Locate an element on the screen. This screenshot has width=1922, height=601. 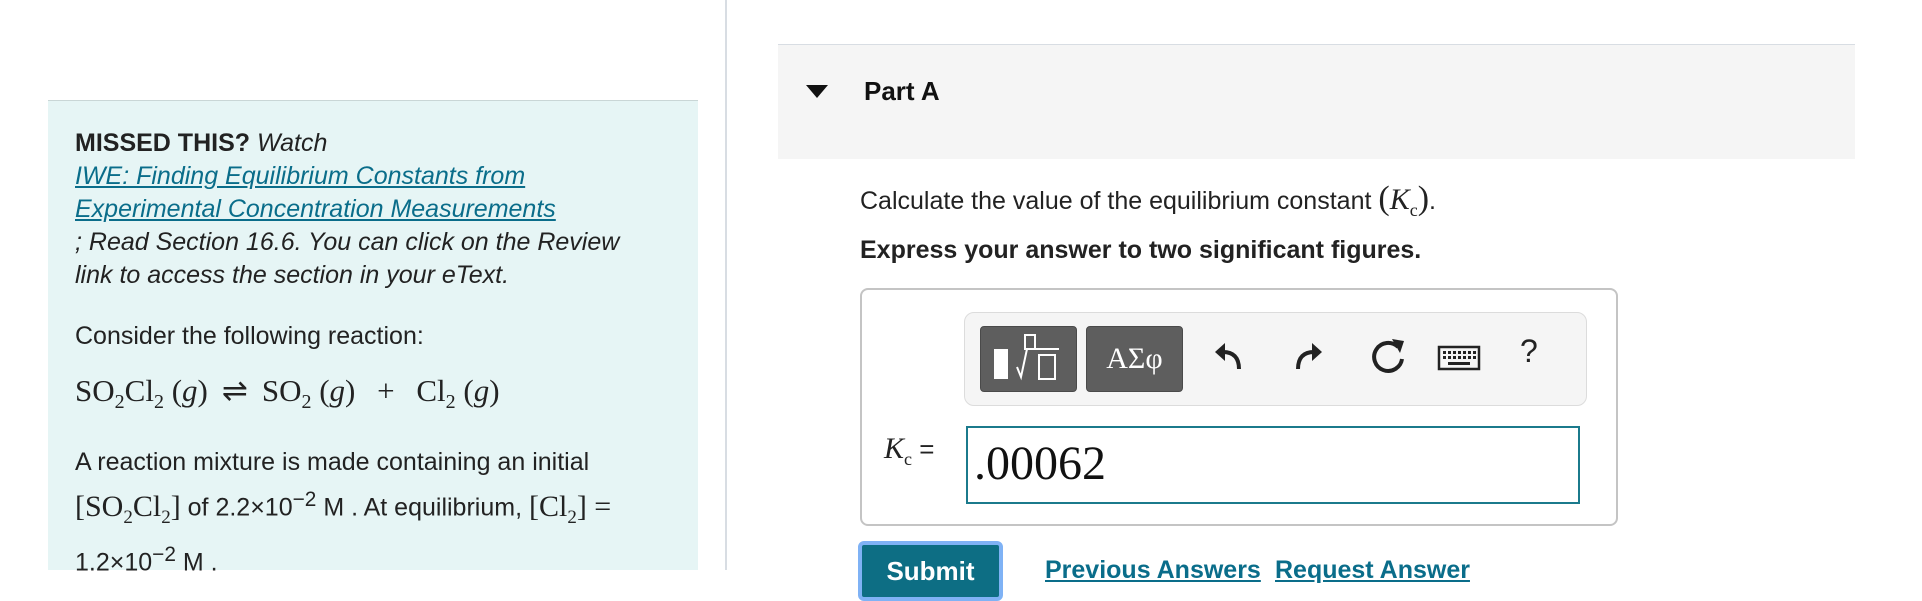
collapse-caret-icon is located at coordinates (817, 91).